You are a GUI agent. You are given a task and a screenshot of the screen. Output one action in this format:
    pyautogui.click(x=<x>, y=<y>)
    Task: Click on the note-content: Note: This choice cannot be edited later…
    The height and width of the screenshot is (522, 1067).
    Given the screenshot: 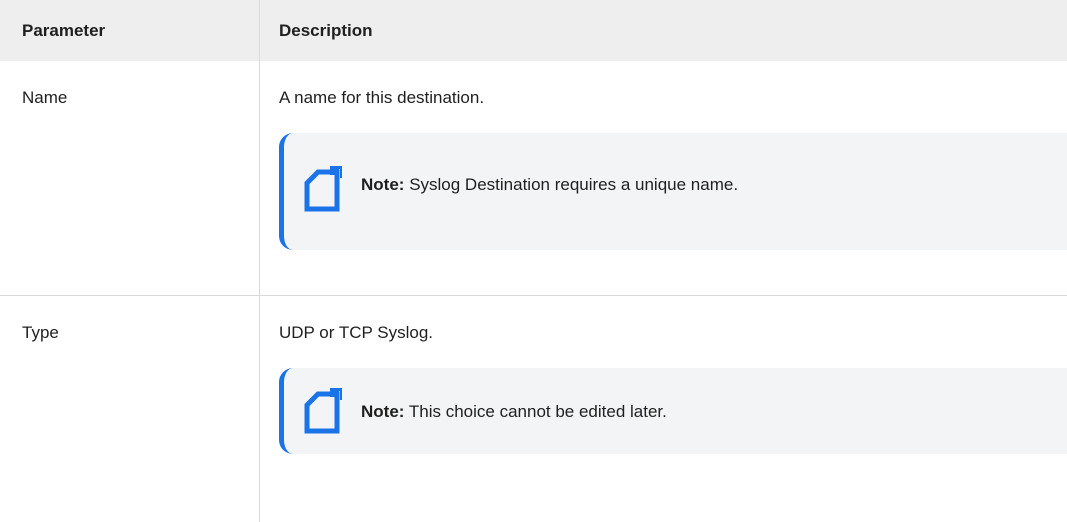 What is the action you would take?
    pyautogui.click(x=514, y=412)
    